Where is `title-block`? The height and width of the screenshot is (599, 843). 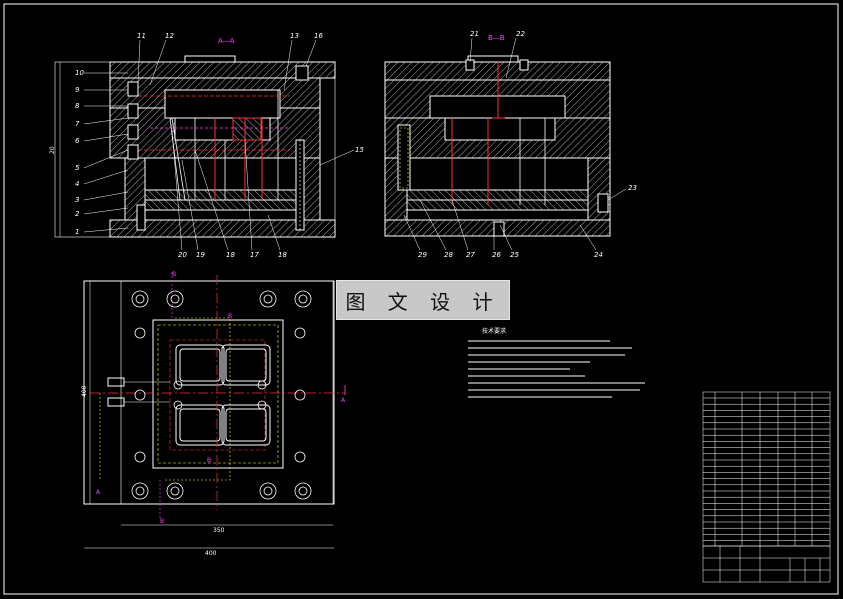
title-block is located at coordinates (766, 564).